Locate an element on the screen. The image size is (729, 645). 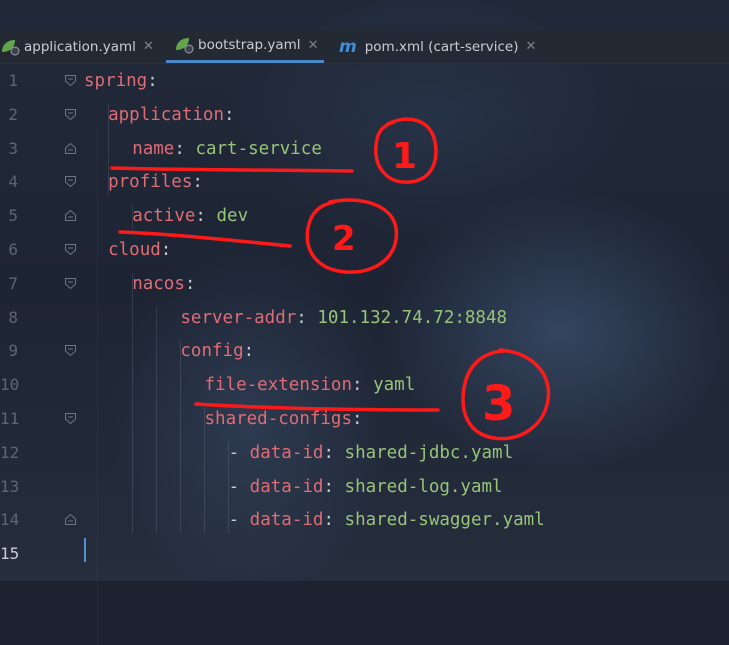
underline-active is located at coordinates (205, 239).